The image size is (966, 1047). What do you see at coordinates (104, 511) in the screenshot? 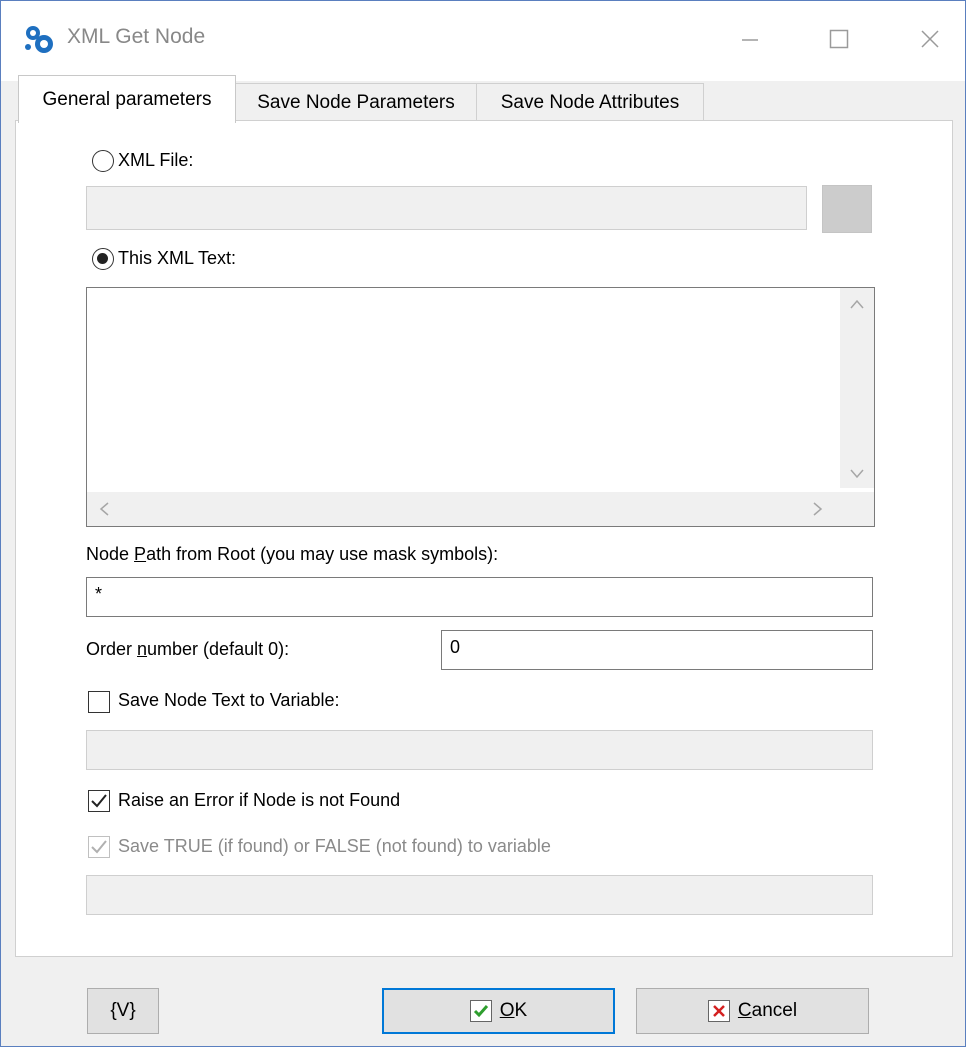
I see `scroll-left-icon` at bounding box center [104, 511].